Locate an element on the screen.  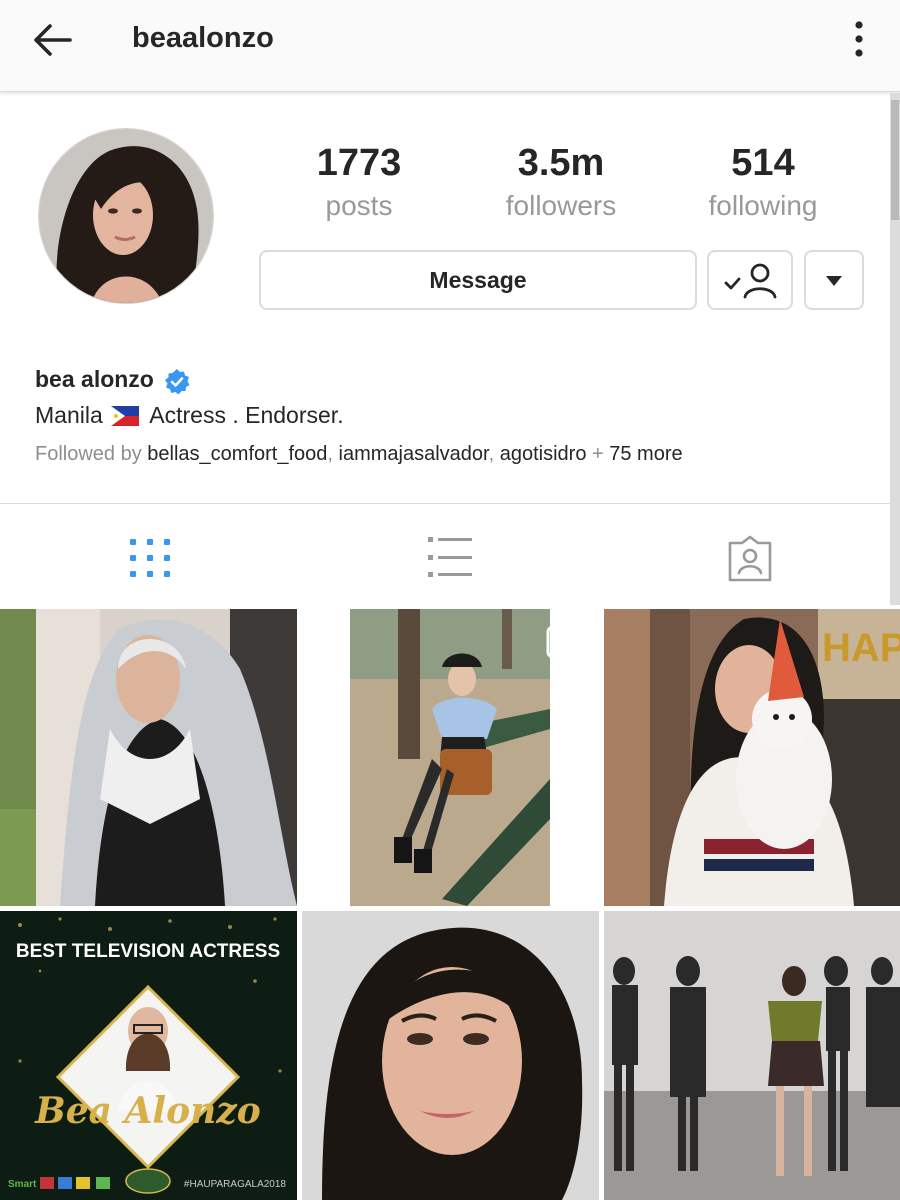
suggestions-dropdown-button is located at coordinates (834, 280).